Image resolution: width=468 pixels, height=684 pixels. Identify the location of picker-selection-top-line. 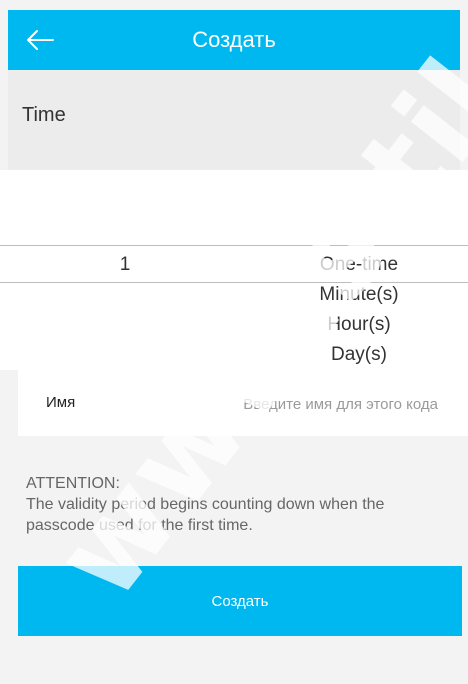
(234, 245).